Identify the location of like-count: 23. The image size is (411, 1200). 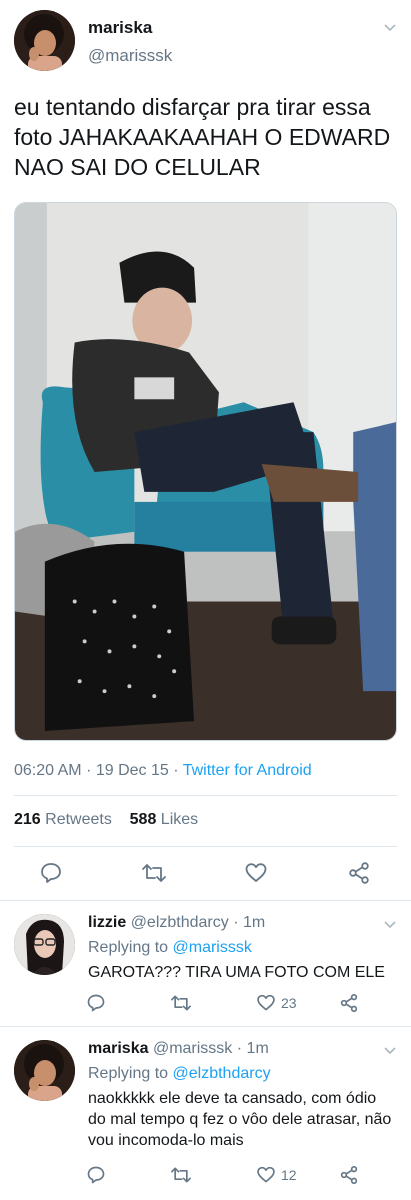
(289, 1003).